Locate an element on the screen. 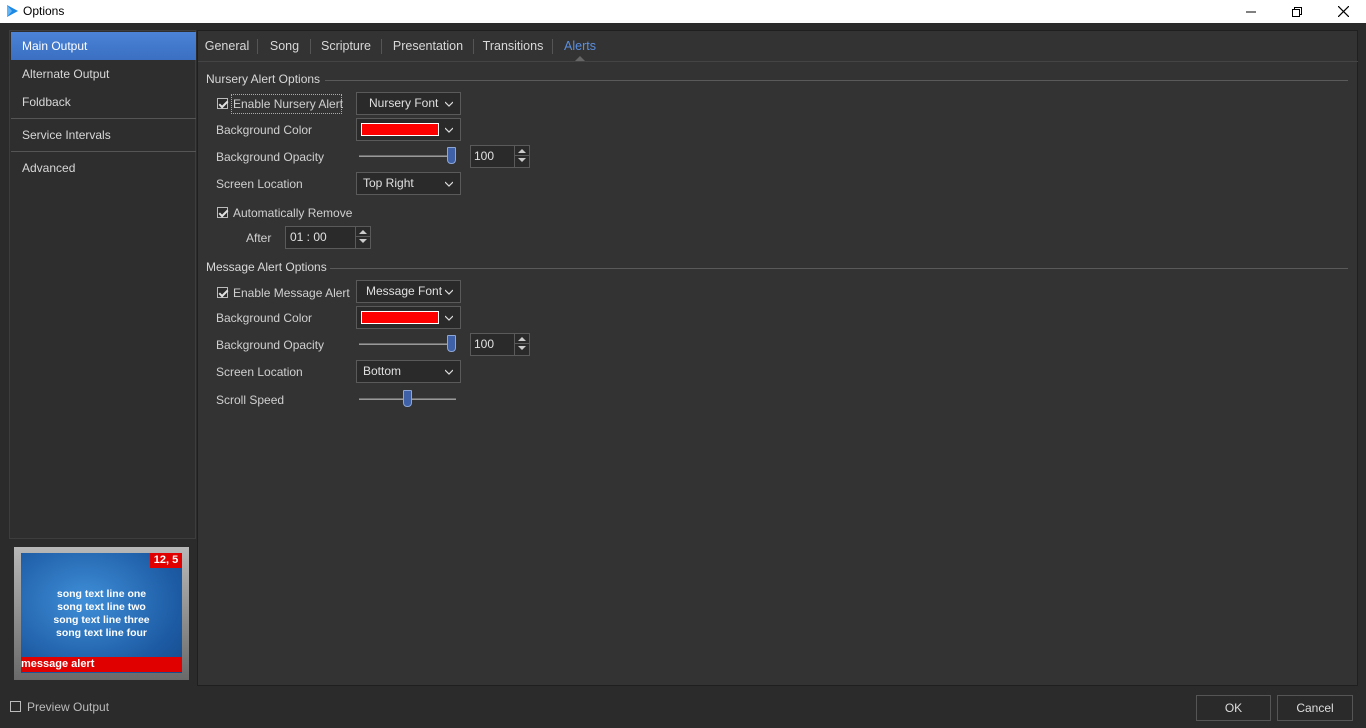 This screenshot has width=1366, height=728. ok-button: OK is located at coordinates (1233, 708).